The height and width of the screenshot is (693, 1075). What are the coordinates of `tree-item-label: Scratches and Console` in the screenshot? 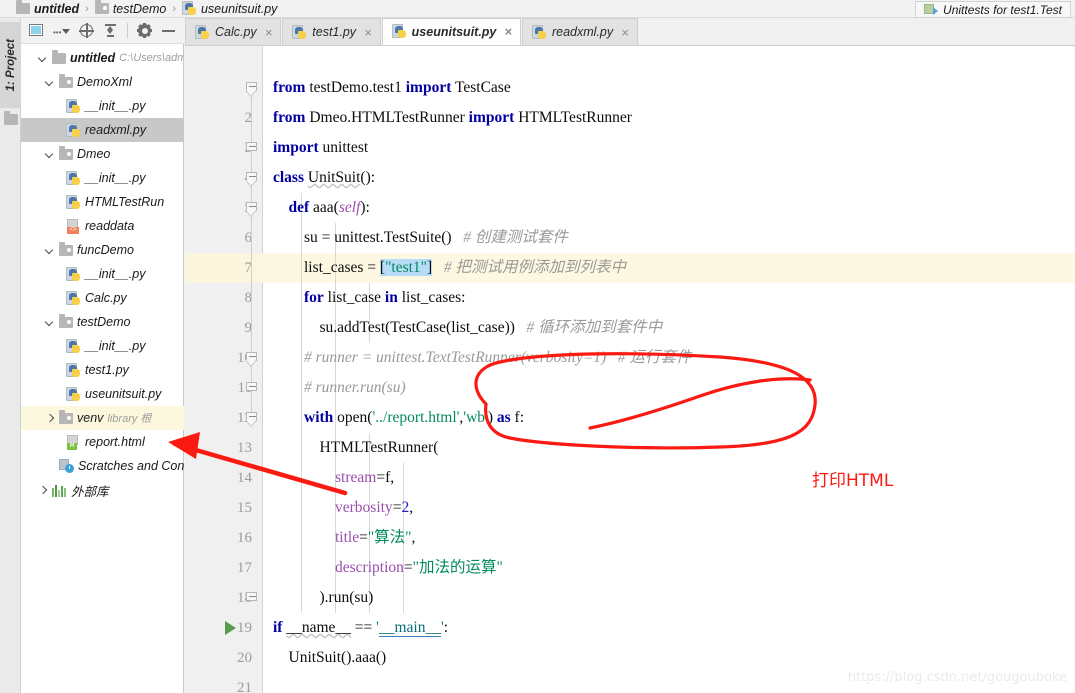 It's located at (131, 466).